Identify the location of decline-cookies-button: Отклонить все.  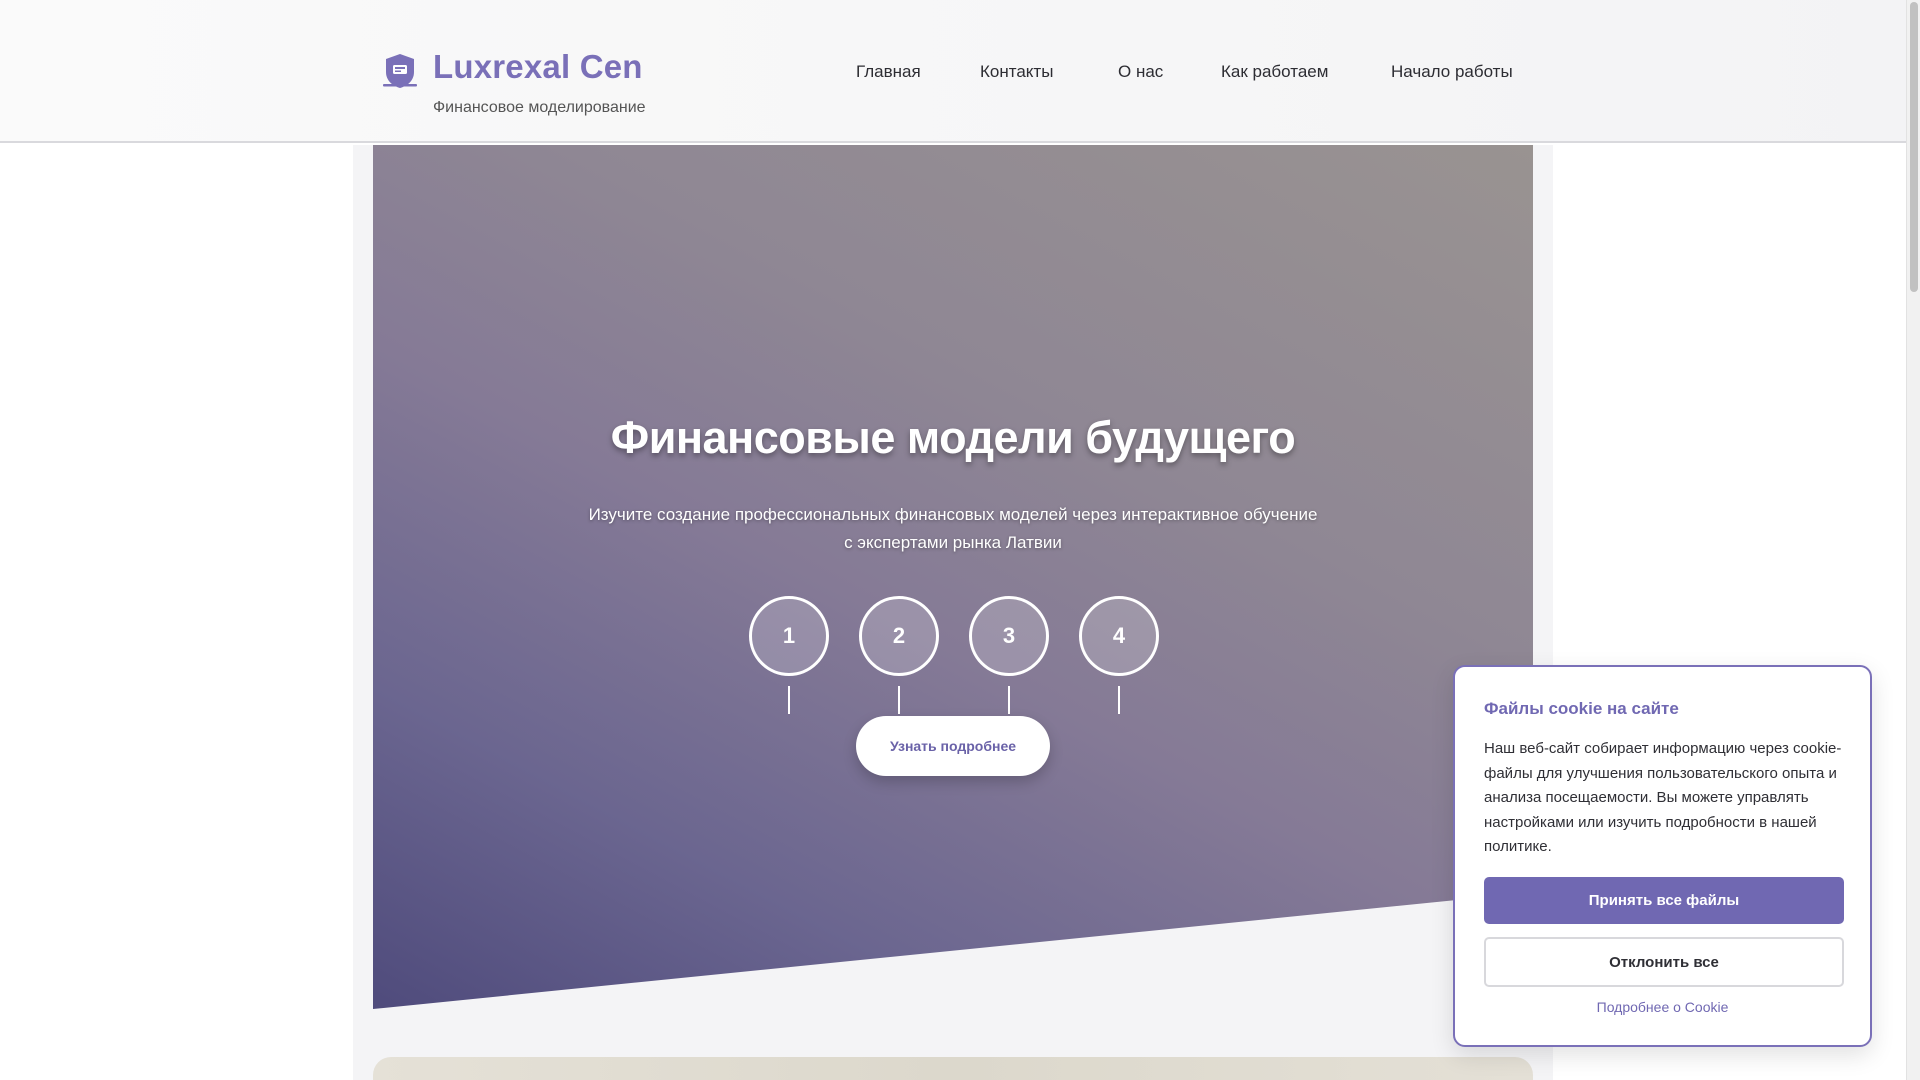
(1664, 962).